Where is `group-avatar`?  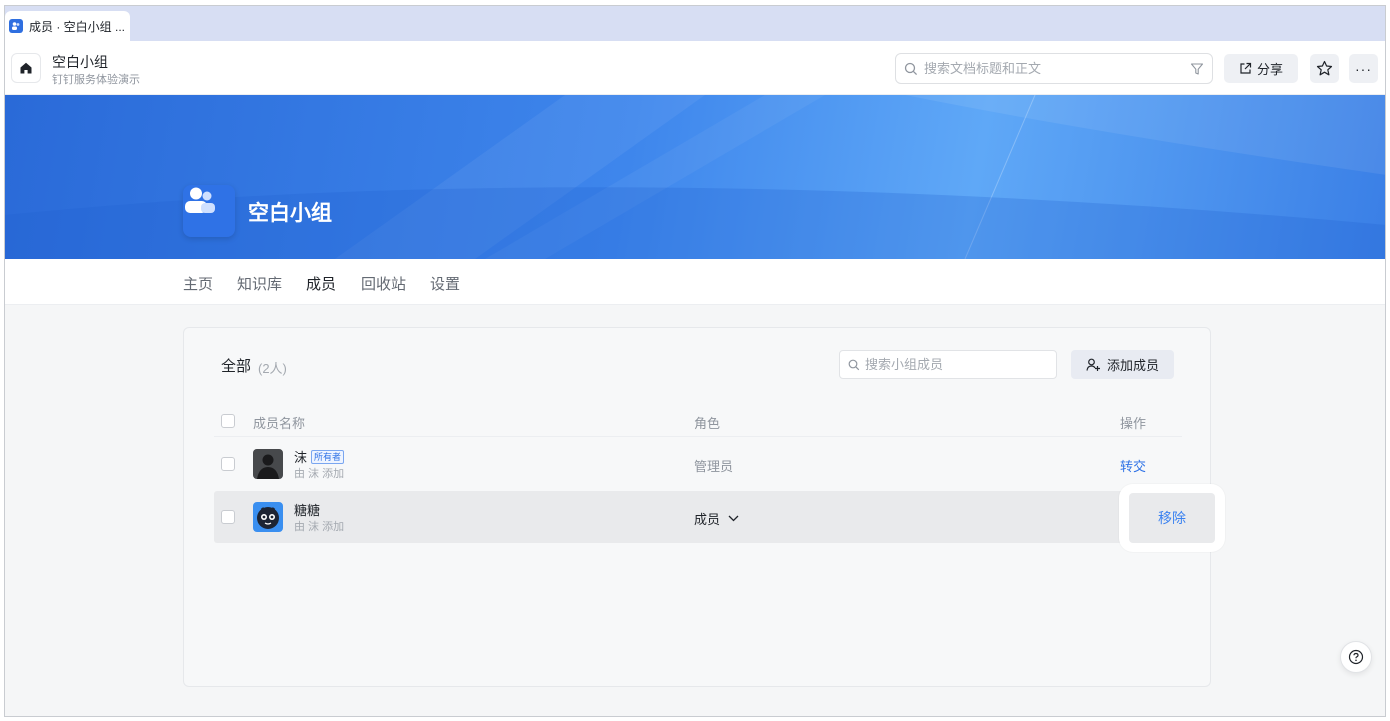
group-avatar is located at coordinates (209, 211).